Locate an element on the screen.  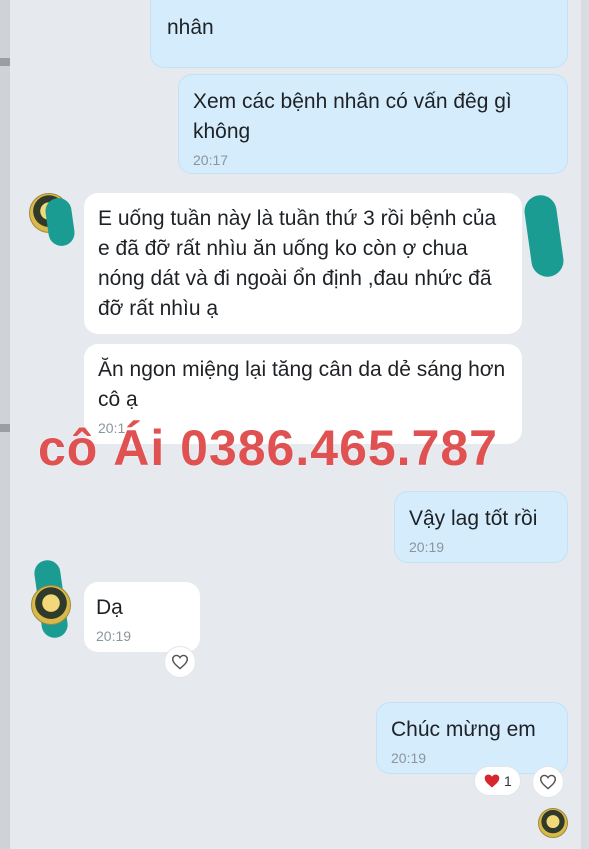
message-text: nhân is located at coordinates (190, 27).